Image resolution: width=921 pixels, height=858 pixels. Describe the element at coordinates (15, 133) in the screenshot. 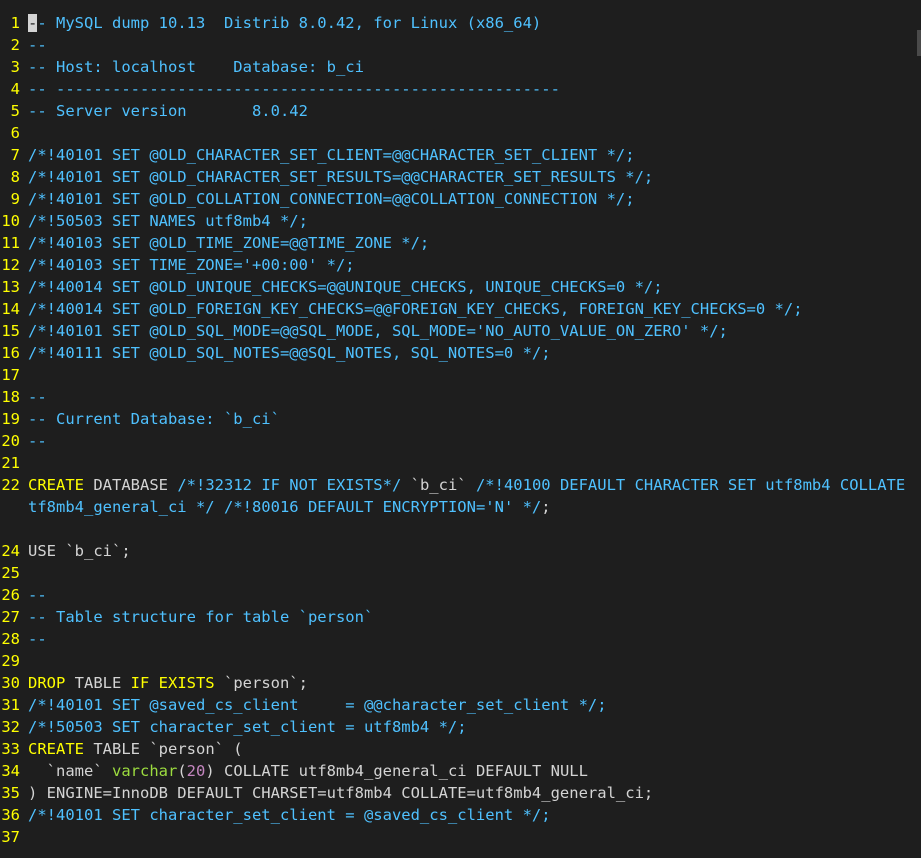

I see `line-number: 6` at that location.